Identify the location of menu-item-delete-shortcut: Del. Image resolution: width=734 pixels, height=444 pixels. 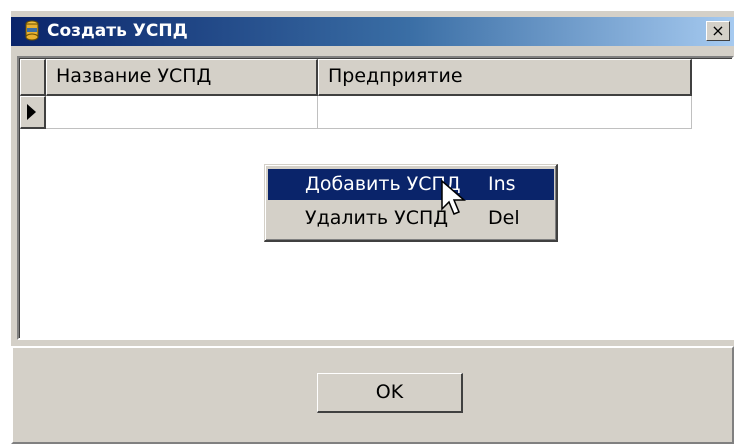
(504, 218).